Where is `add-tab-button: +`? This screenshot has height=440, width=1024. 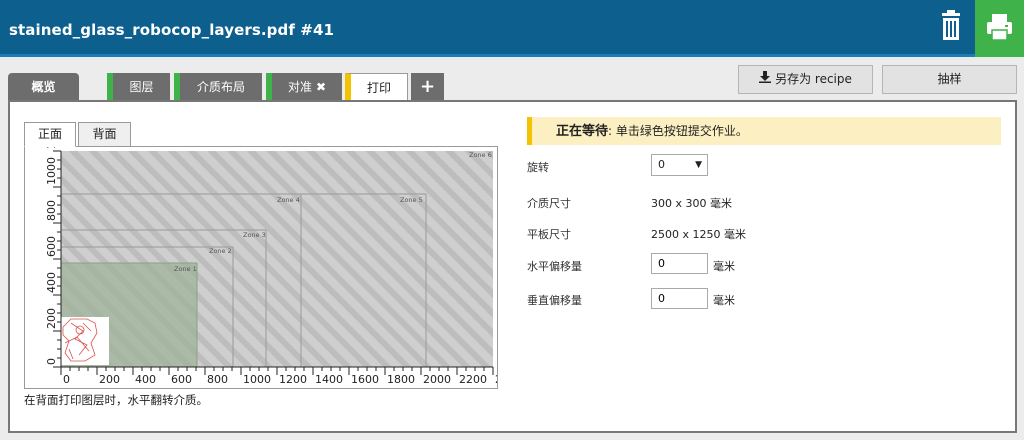
add-tab-button: + is located at coordinates (427, 87).